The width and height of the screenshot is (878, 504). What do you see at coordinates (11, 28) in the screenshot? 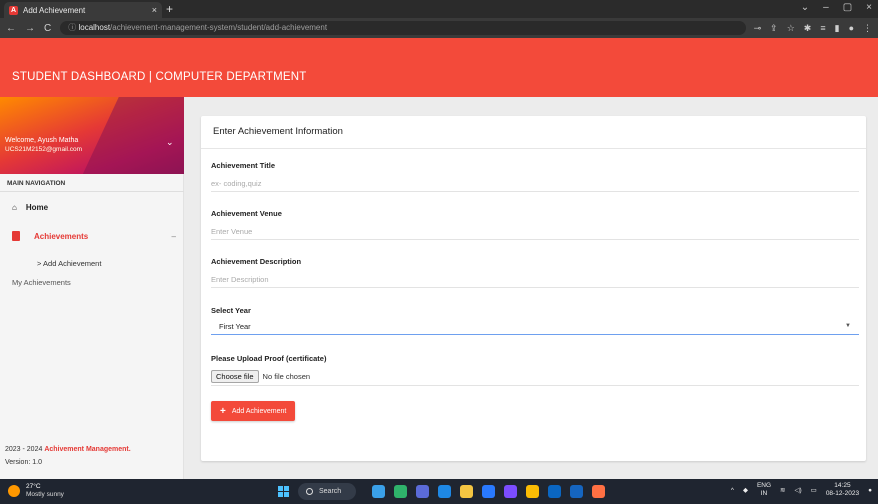
I see `back-icon: ←` at bounding box center [11, 28].